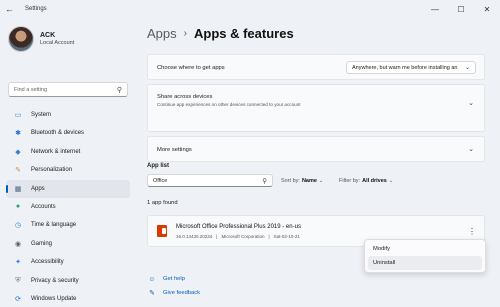 This screenshot has height=307, width=500. Describe the element at coordinates (290, 181) in the screenshot. I see `sort-by-label: Sort by:` at that location.